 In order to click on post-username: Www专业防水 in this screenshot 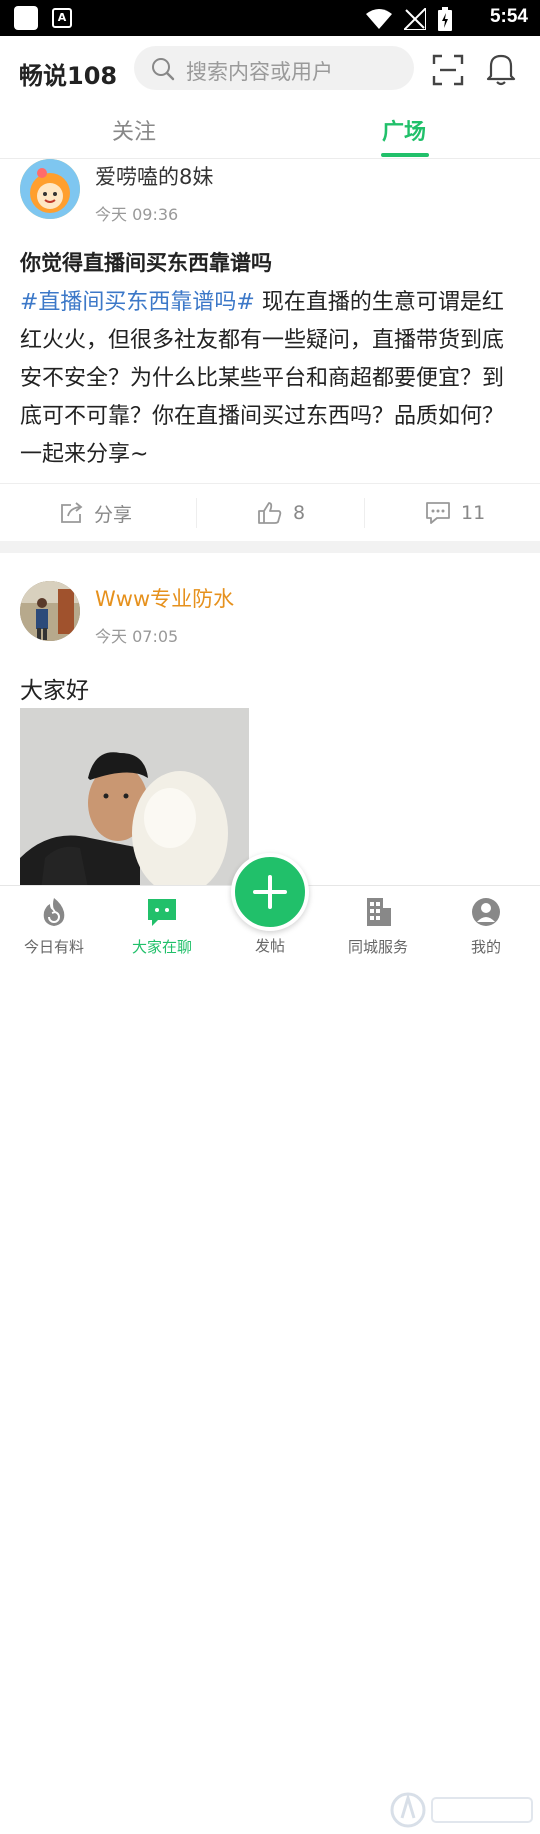, I will do `click(164, 598)`.